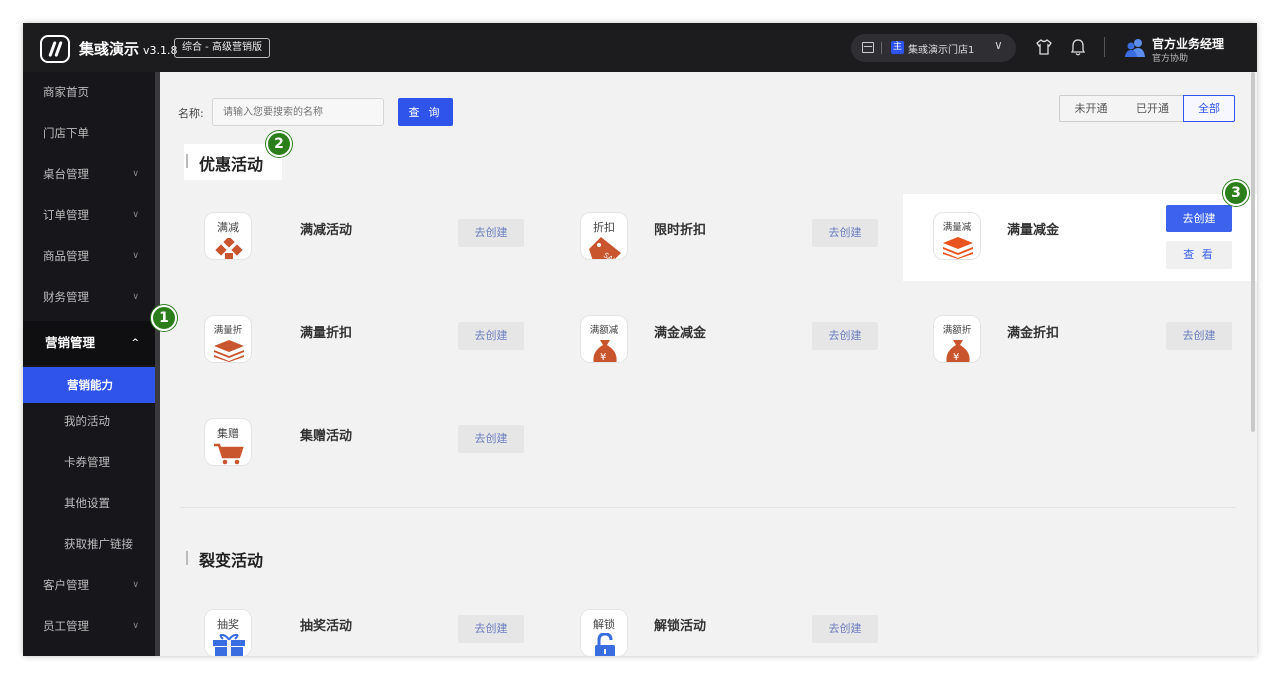  I want to click on app-name: 集彧演示, so click(109, 49).